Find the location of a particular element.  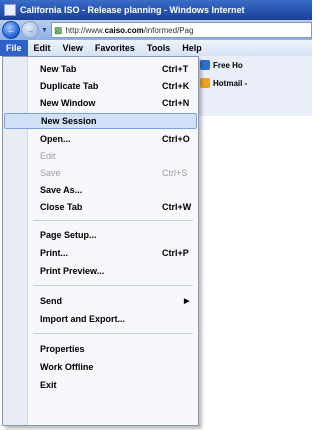

page-icon: ▩ is located at coordinates (58, 29).